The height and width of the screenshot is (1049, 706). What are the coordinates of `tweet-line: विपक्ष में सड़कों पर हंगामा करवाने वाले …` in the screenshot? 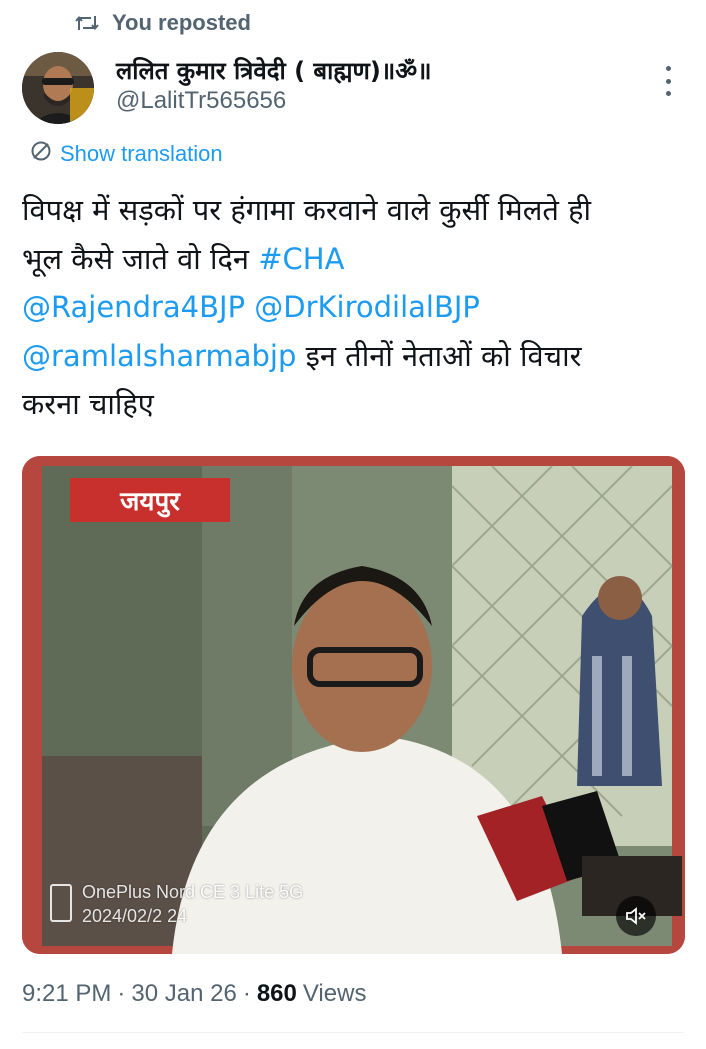 It's located at (307, 210).